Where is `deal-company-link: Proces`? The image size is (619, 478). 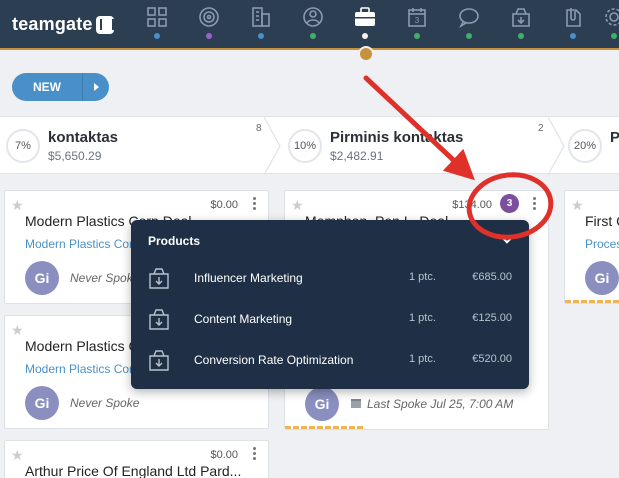
deal-company-link: Proces is located at coordinates (602, 244).